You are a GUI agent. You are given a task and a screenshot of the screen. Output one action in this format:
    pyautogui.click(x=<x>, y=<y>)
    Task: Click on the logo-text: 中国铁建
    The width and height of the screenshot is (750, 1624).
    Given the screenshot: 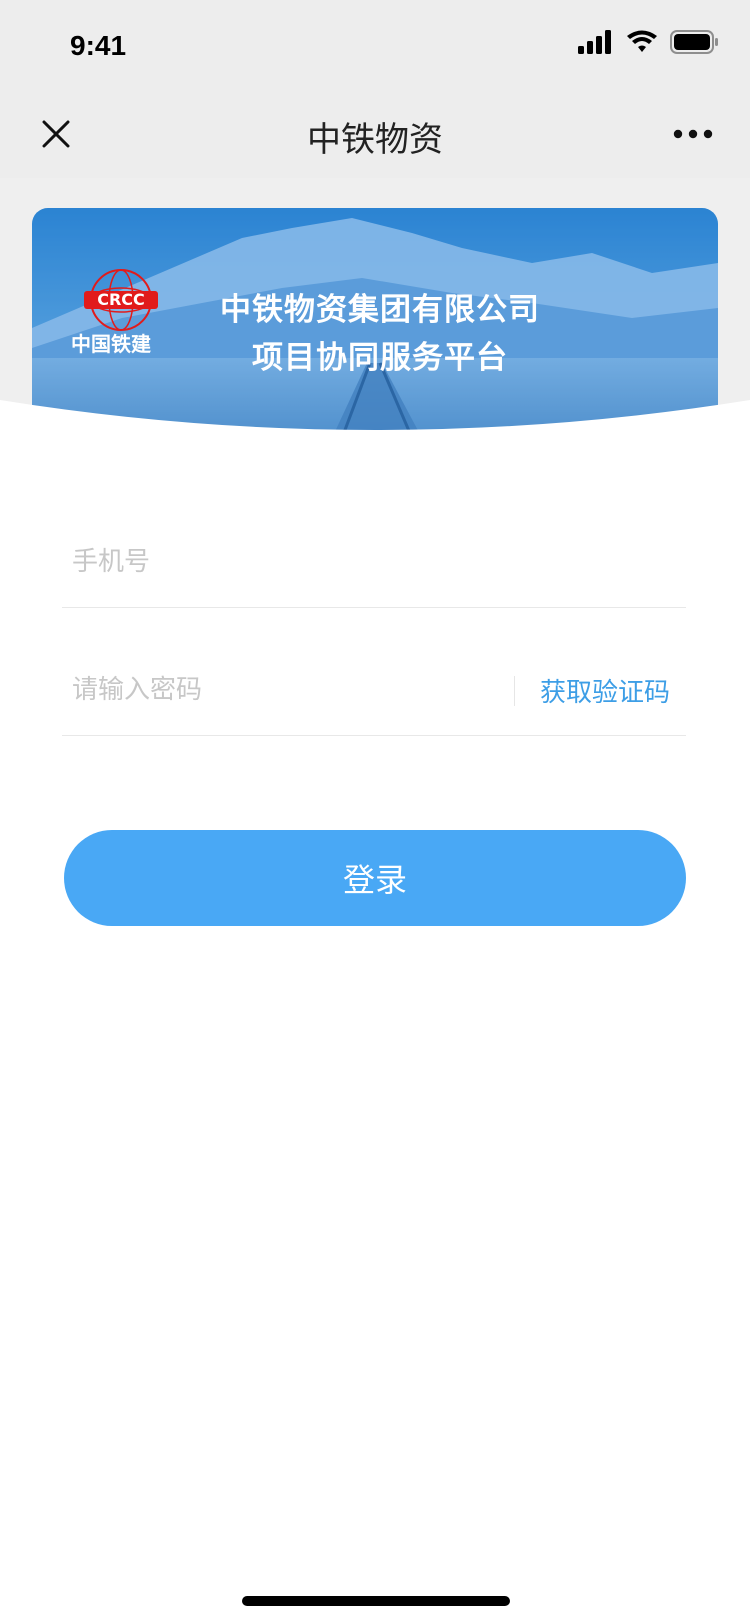 What is the action you would take?
    pyautogui.click(x=111, y=344)
    